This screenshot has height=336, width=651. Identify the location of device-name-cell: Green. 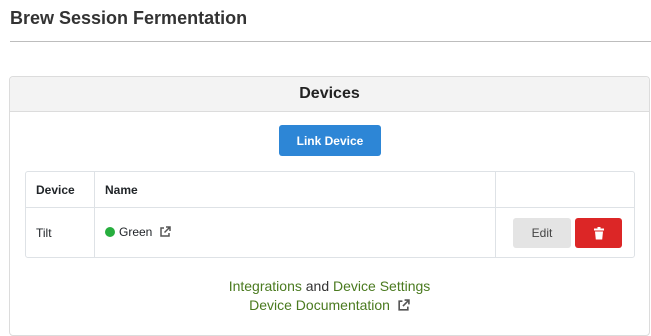
(295, 232).